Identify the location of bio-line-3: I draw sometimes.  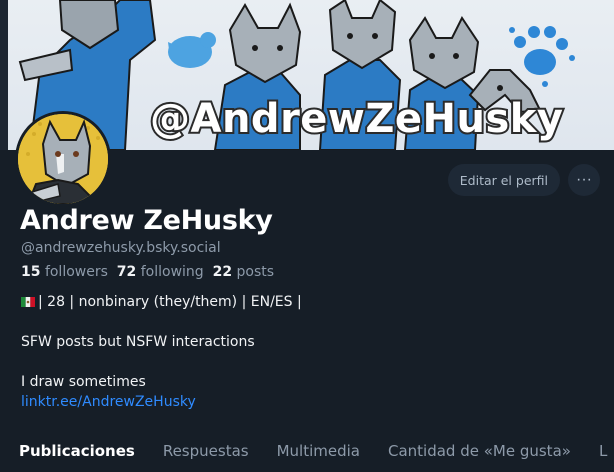
(83, 382).